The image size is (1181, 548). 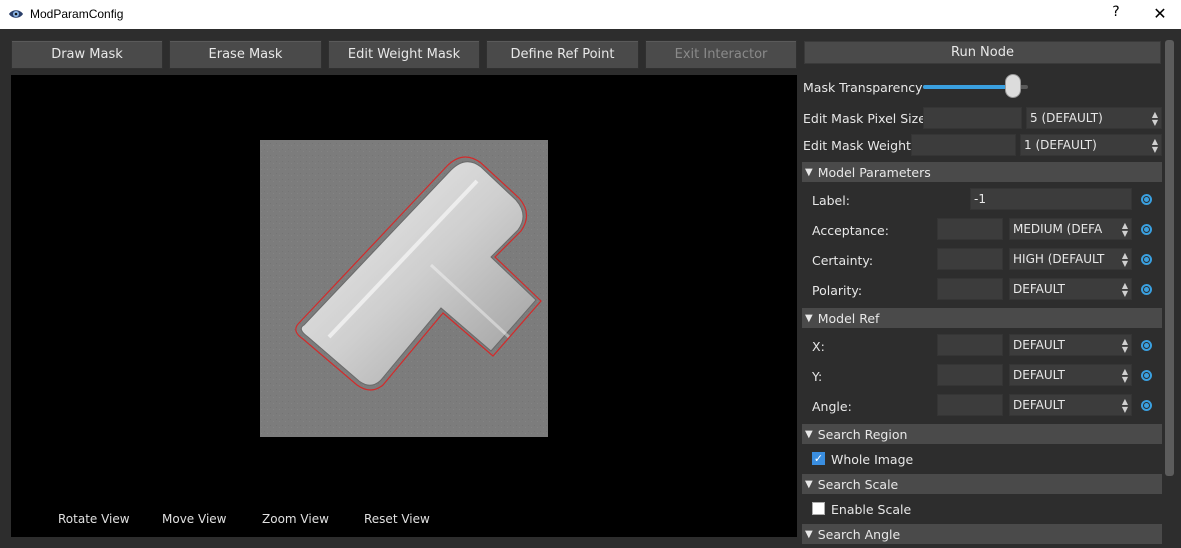 What do you see at coordinates (970, 289) in the screenshot?
I see `polarity-input` at bounding box center [970, 289].